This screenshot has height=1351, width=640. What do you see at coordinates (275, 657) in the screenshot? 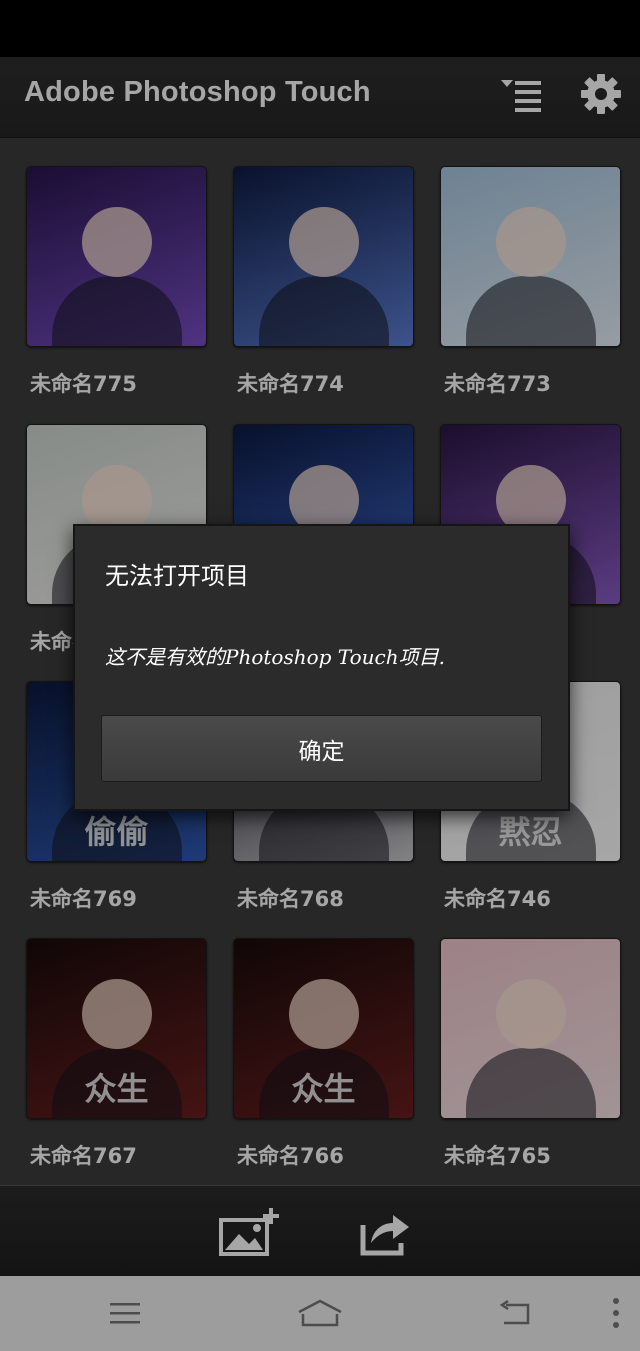
I see `dialog-message: 这不是有效的Photoshop Touch项目.` at bounding box center [275, 657].